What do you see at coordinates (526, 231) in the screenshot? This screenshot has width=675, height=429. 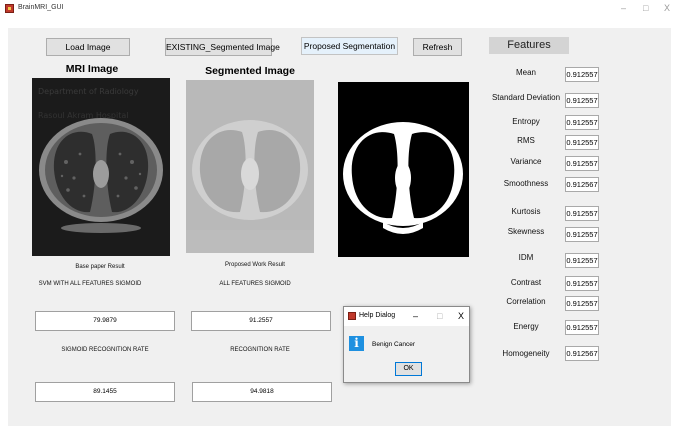 I see `feature-label-skewness: Skewness` at bounding box center [526, 231].